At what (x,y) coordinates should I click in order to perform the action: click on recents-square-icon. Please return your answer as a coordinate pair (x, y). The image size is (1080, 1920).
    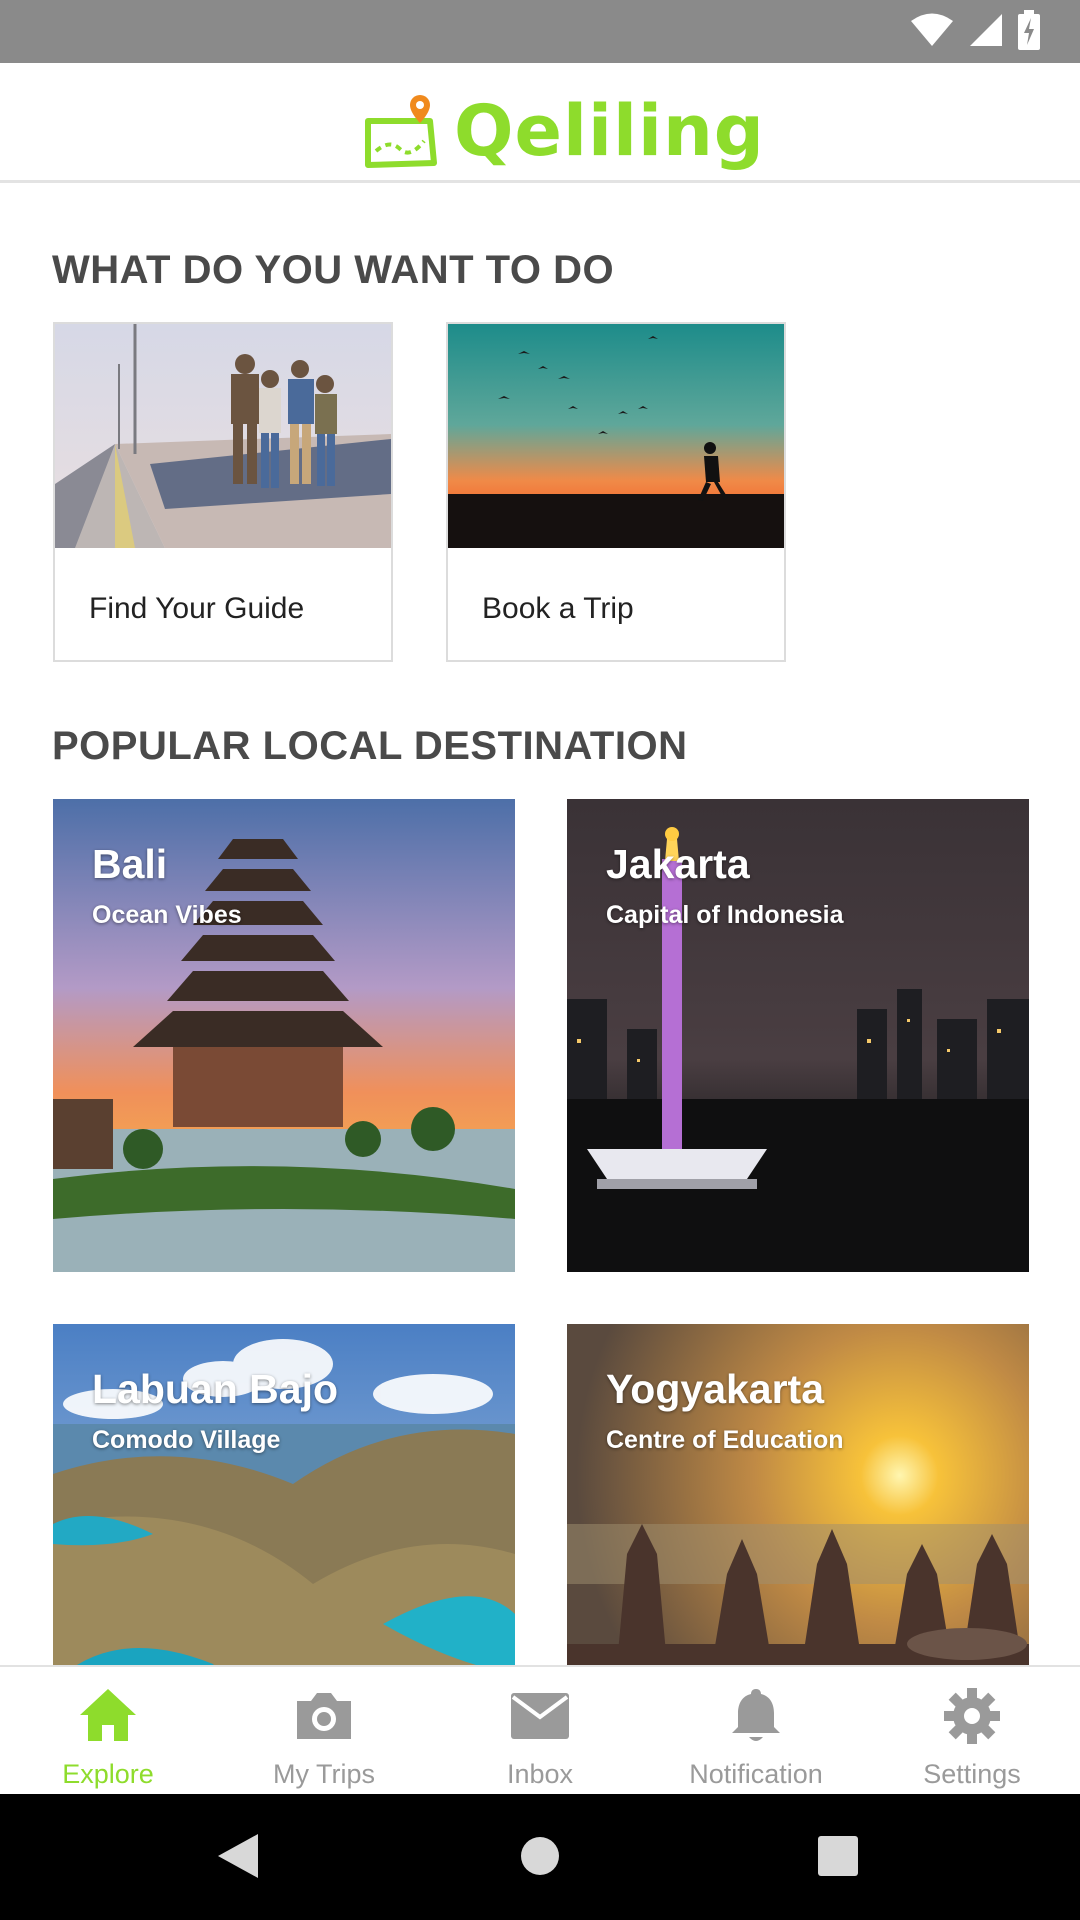
    Looking at the image, I should click on (838, 1856).